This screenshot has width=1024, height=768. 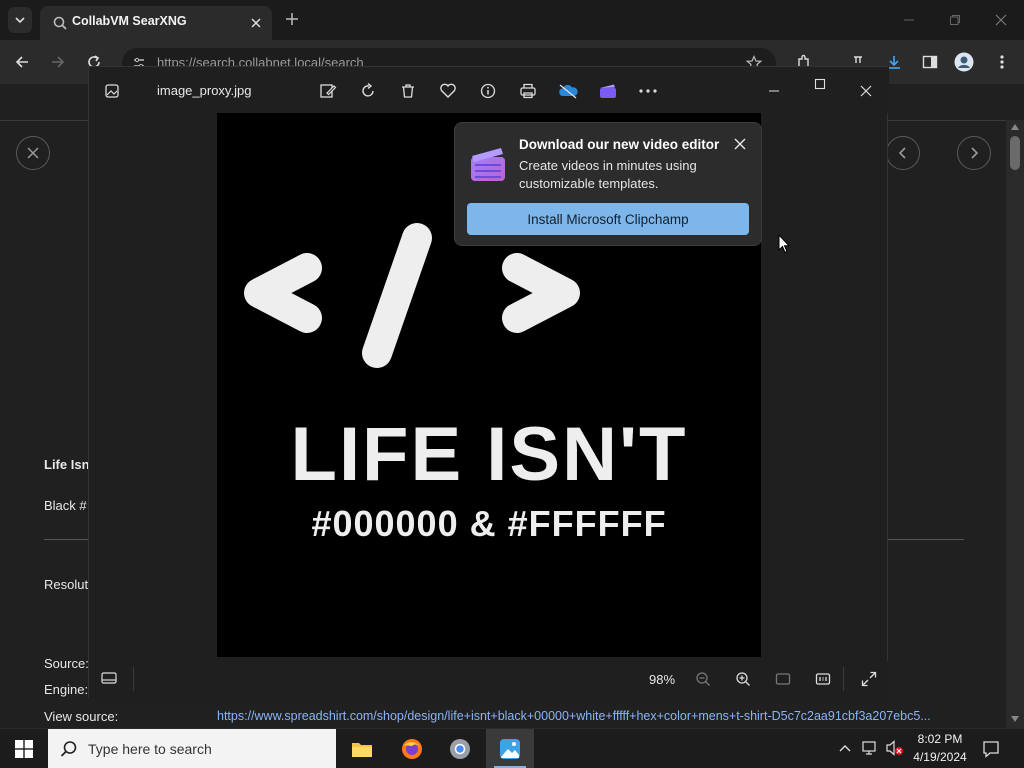 What do you see at coordinates (1015, 424) in the screenshot?
I see `page-scrollbar` at bounding box center [1015, 424].